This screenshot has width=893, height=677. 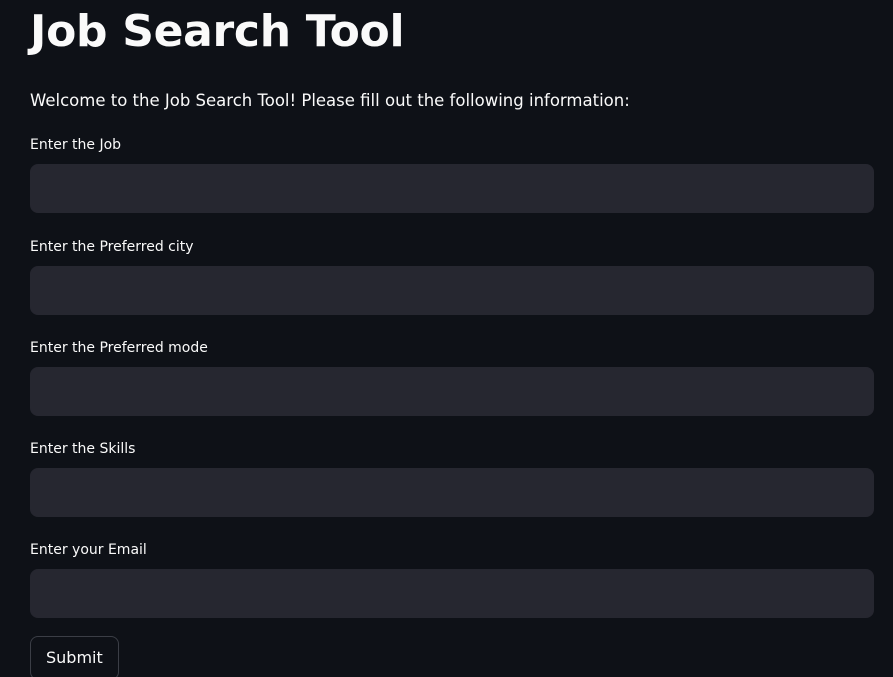 I want to click on mode-field-label: Enter the Preferred mode, so click(x=119, y=348).